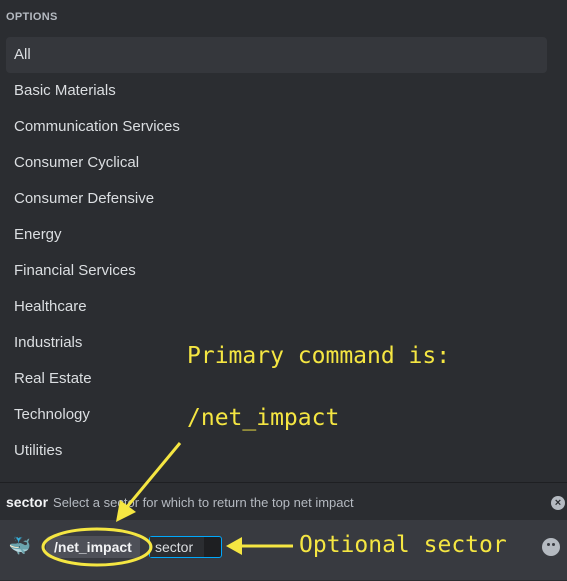 Image resolution: width=567 pixels, height=581 pixels. What do you see at coordinates (558, 503) in the screenshot?
I see `close-icon: ×` at bounding box center [558, 503].